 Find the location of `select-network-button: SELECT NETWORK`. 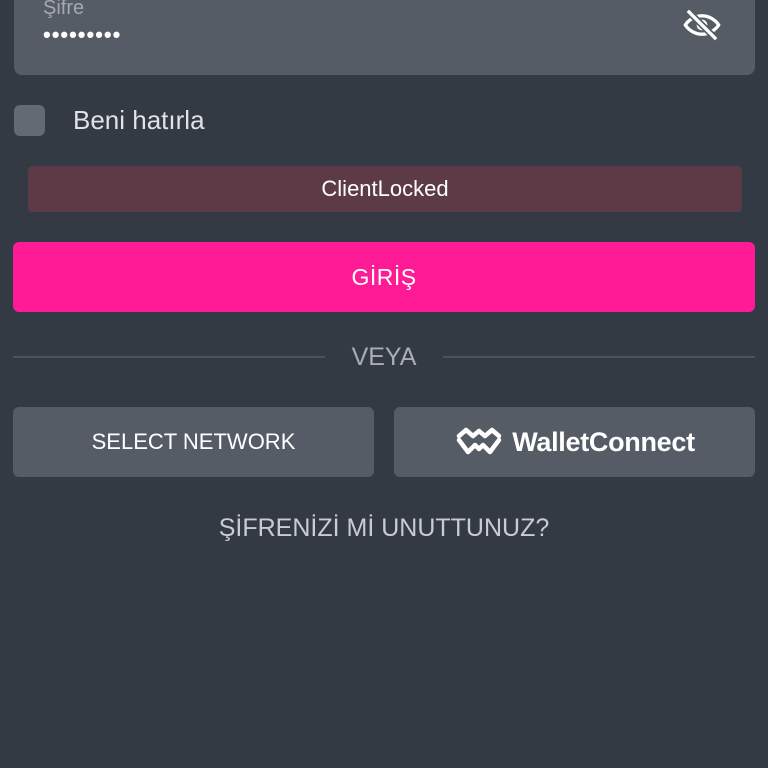

select-network-button: SELECT NETWORK is located at coordinates (193, 442).